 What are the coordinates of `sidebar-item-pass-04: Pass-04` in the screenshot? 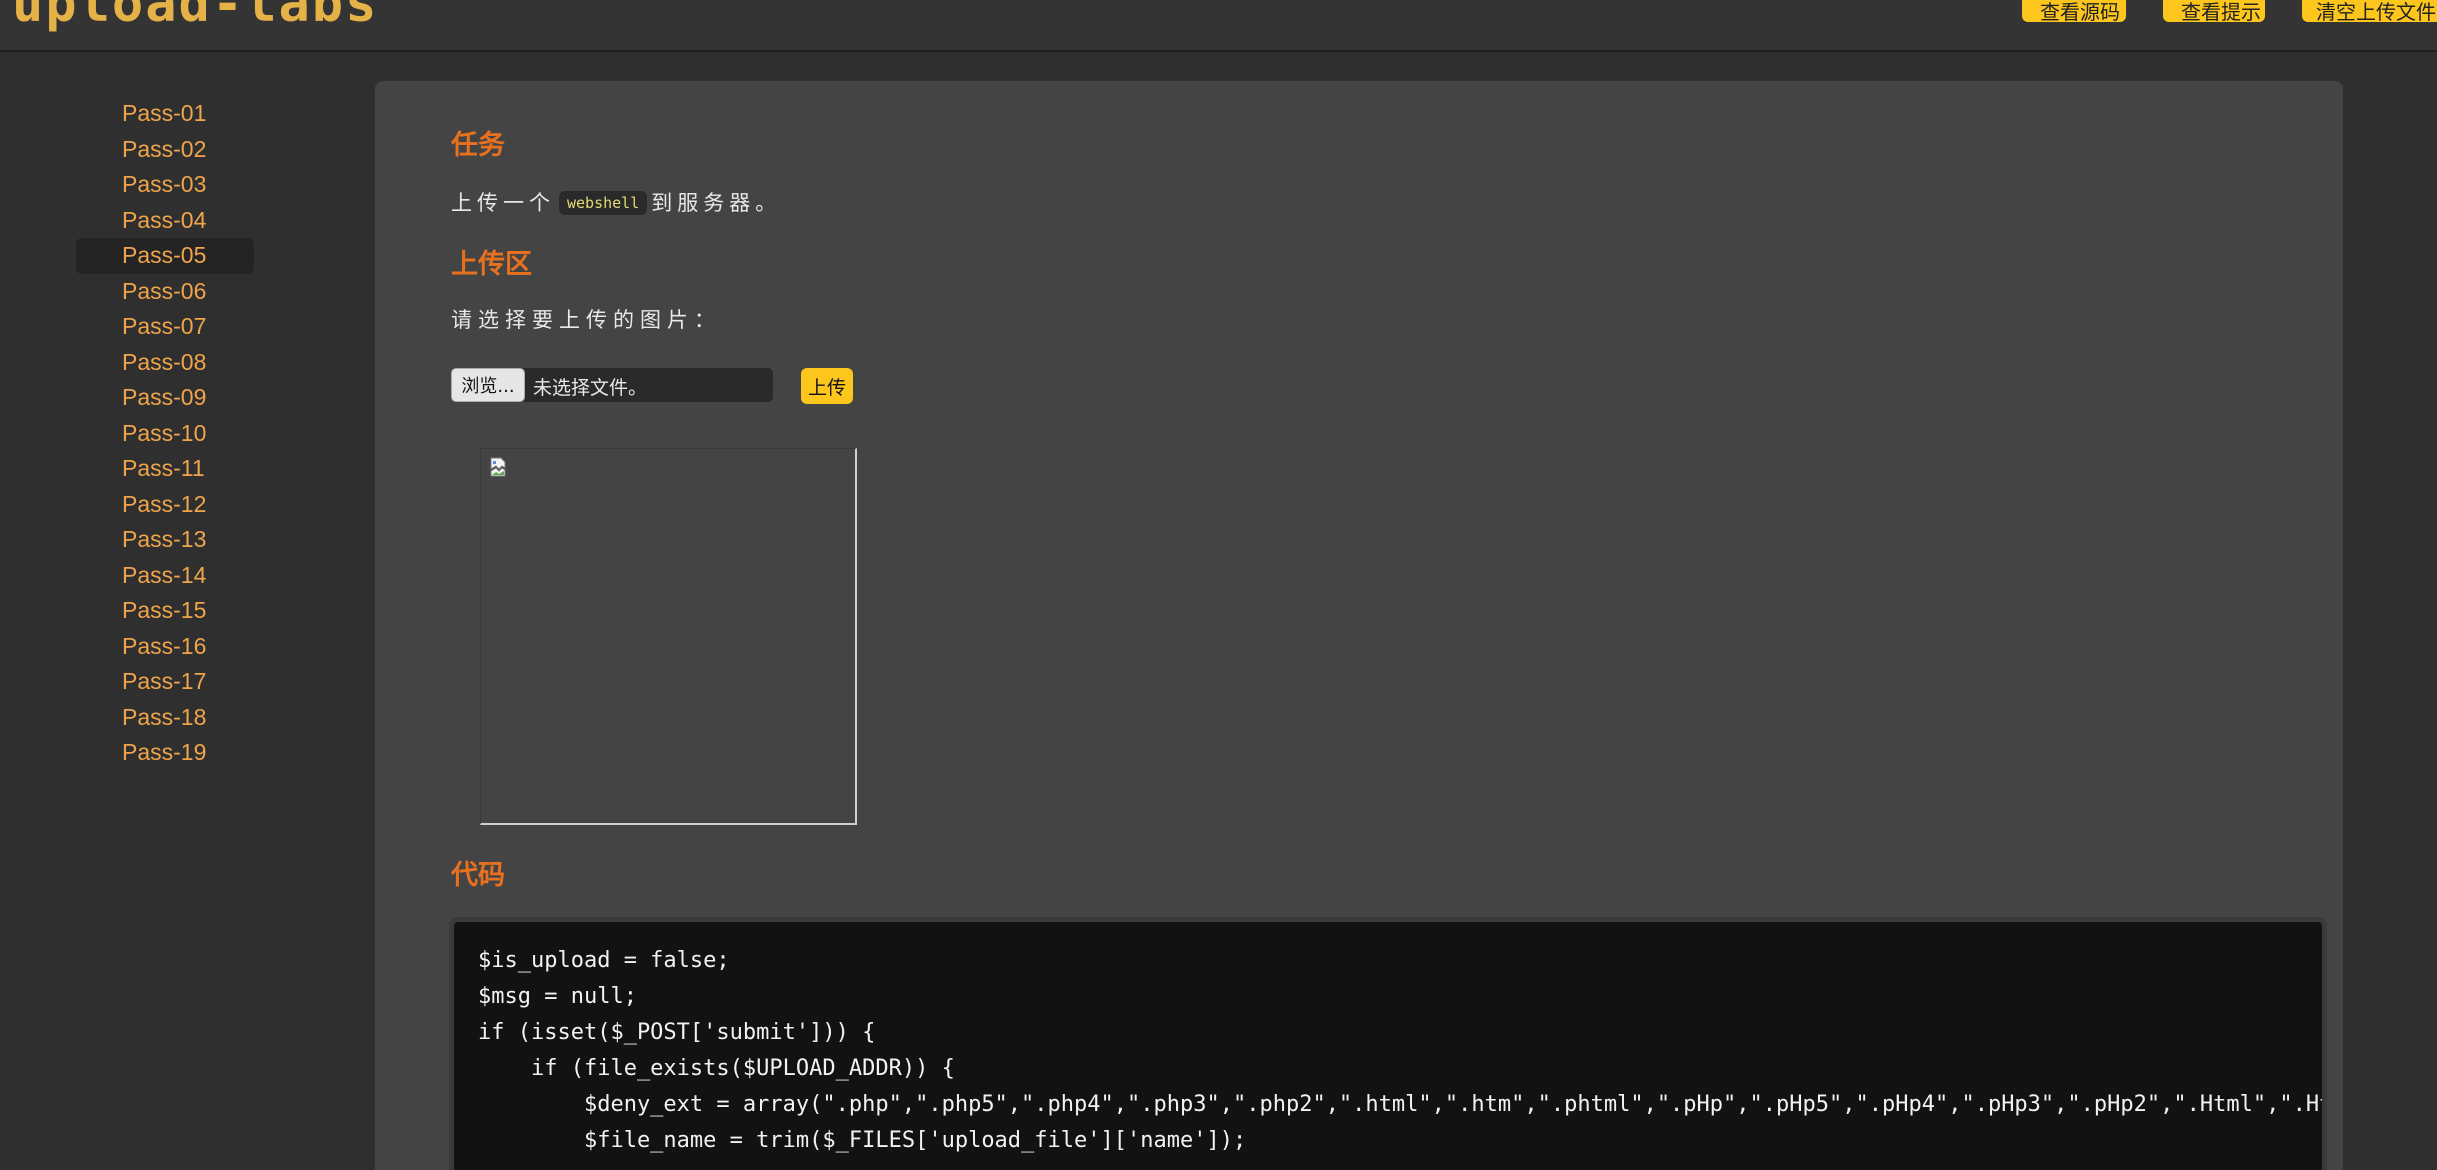 It's located at (165, 221).